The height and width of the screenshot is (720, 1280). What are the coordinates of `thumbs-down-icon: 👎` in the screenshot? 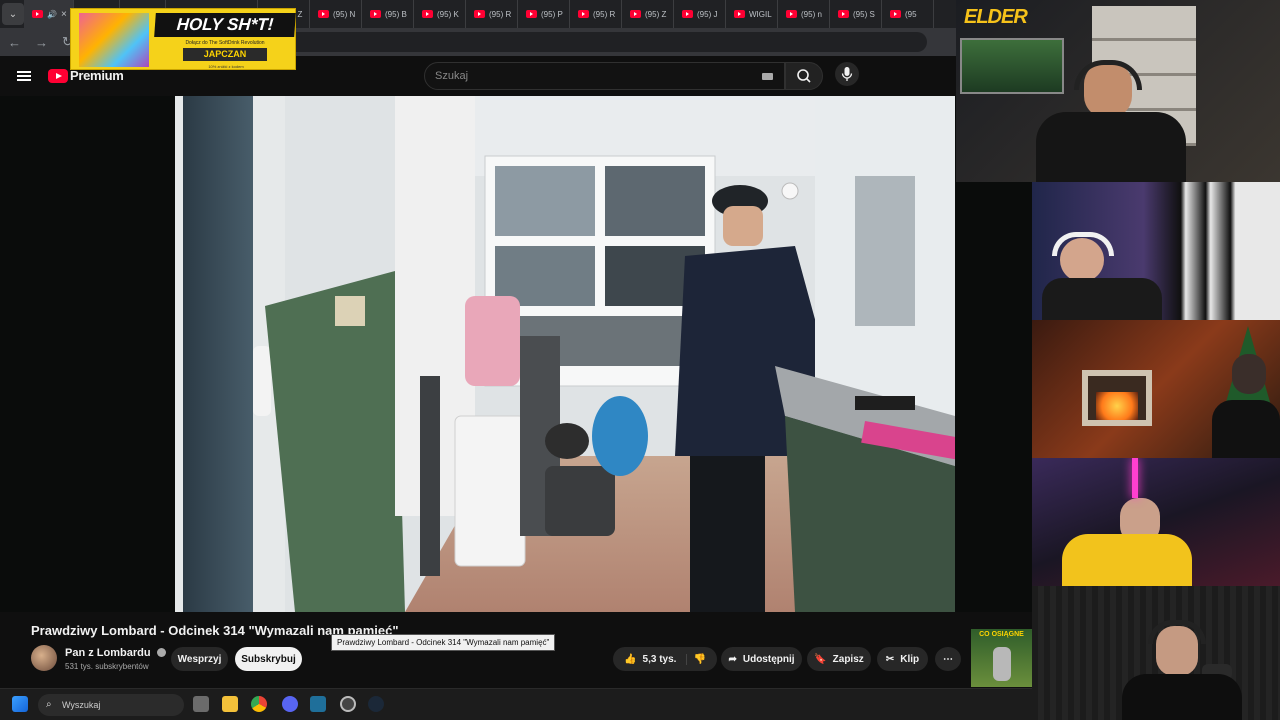 It's located at (699, 659).